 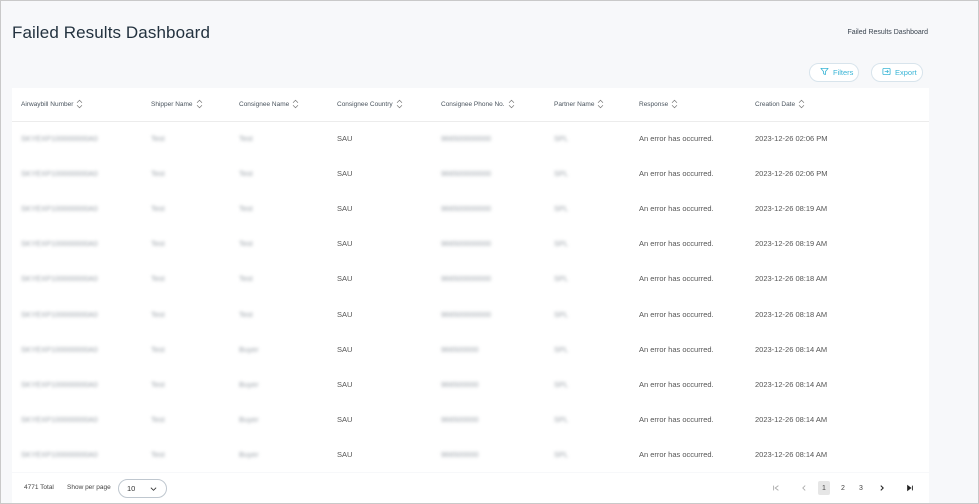 I want to click on breadcrumb: Failed Results Dashboard, so click(x=887, y=32).